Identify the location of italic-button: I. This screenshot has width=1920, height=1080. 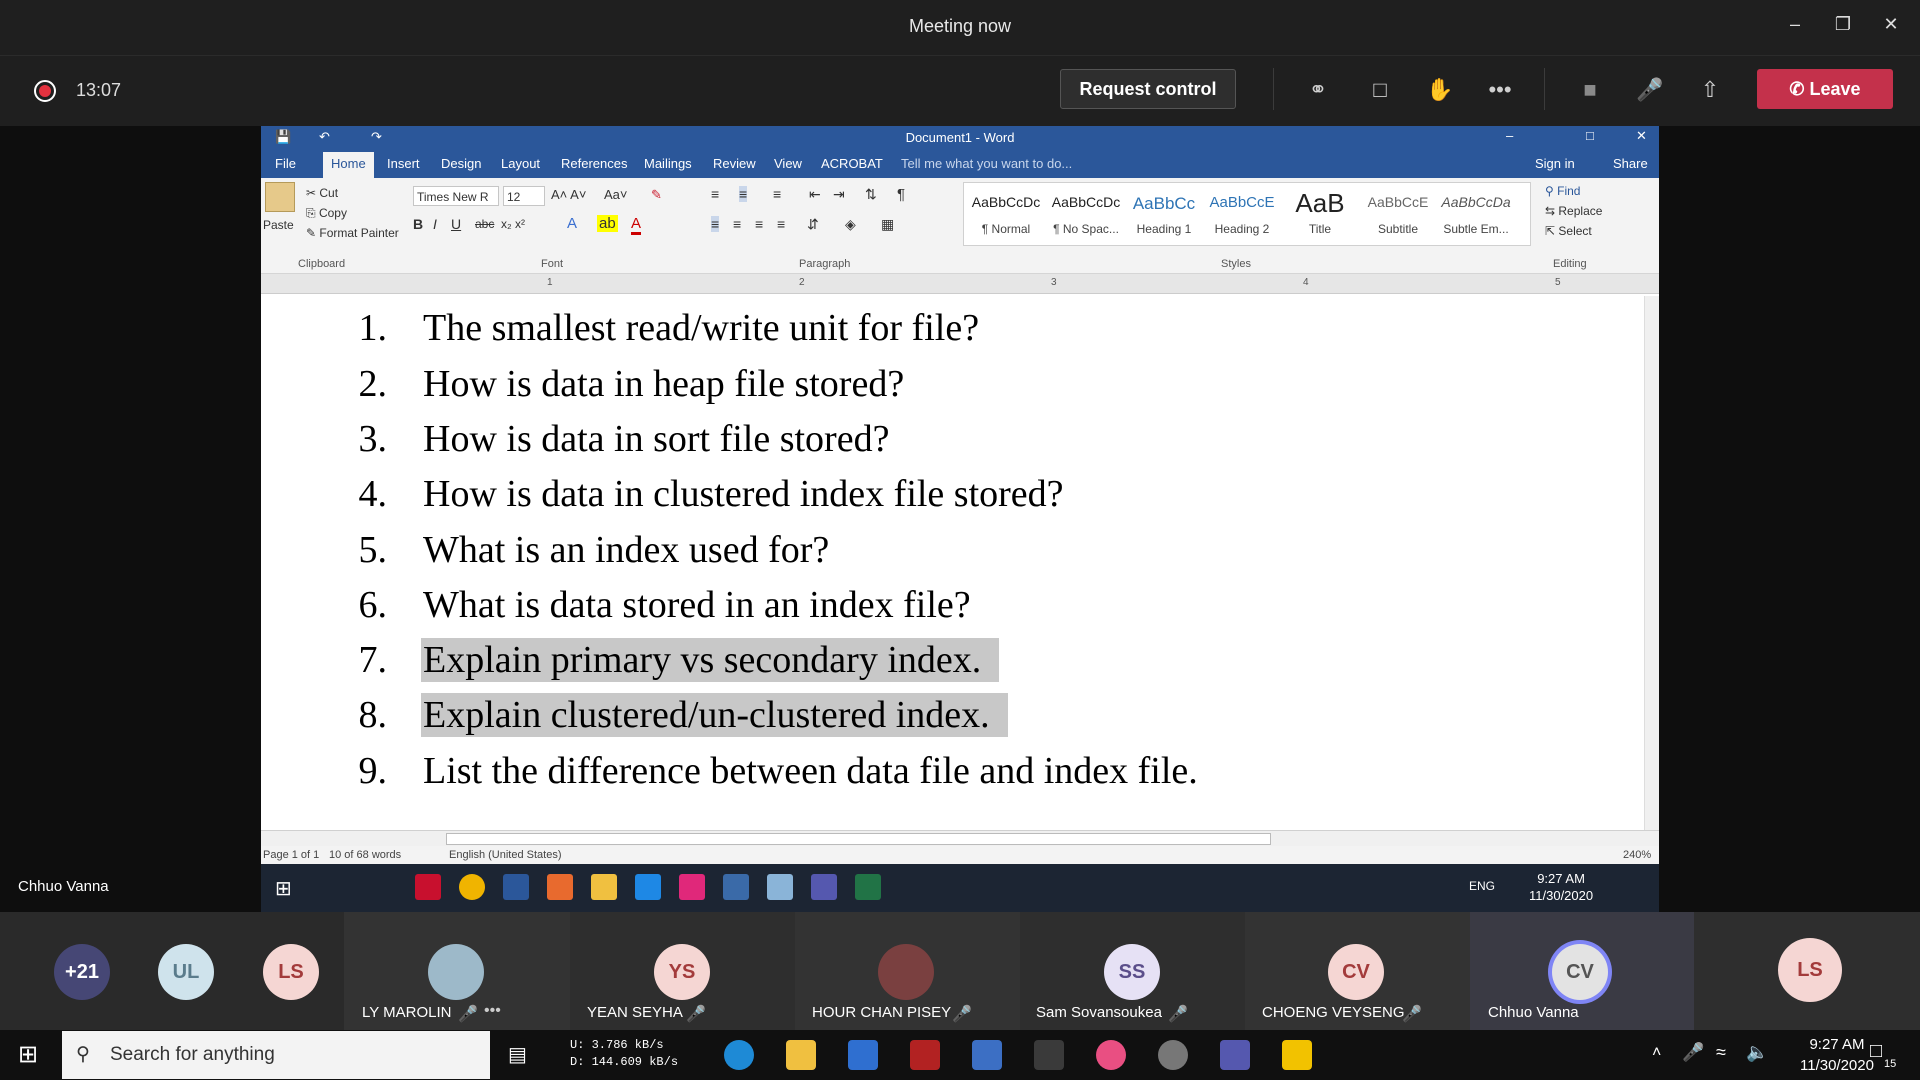
(435, 224).